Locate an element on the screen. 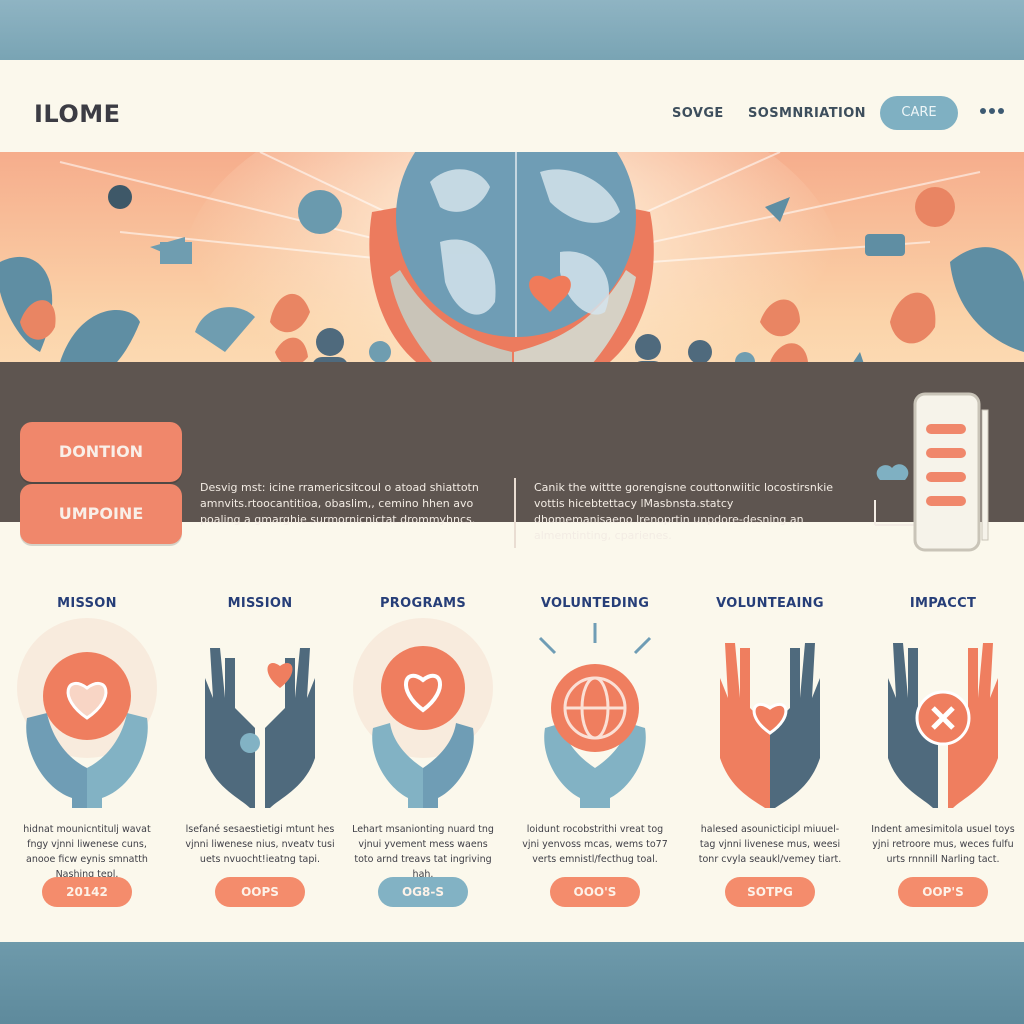 Image resolution: width=1024 pixels, height=1024 pixels. card-pill-button: 20142 is located at coordinates (87, 892).